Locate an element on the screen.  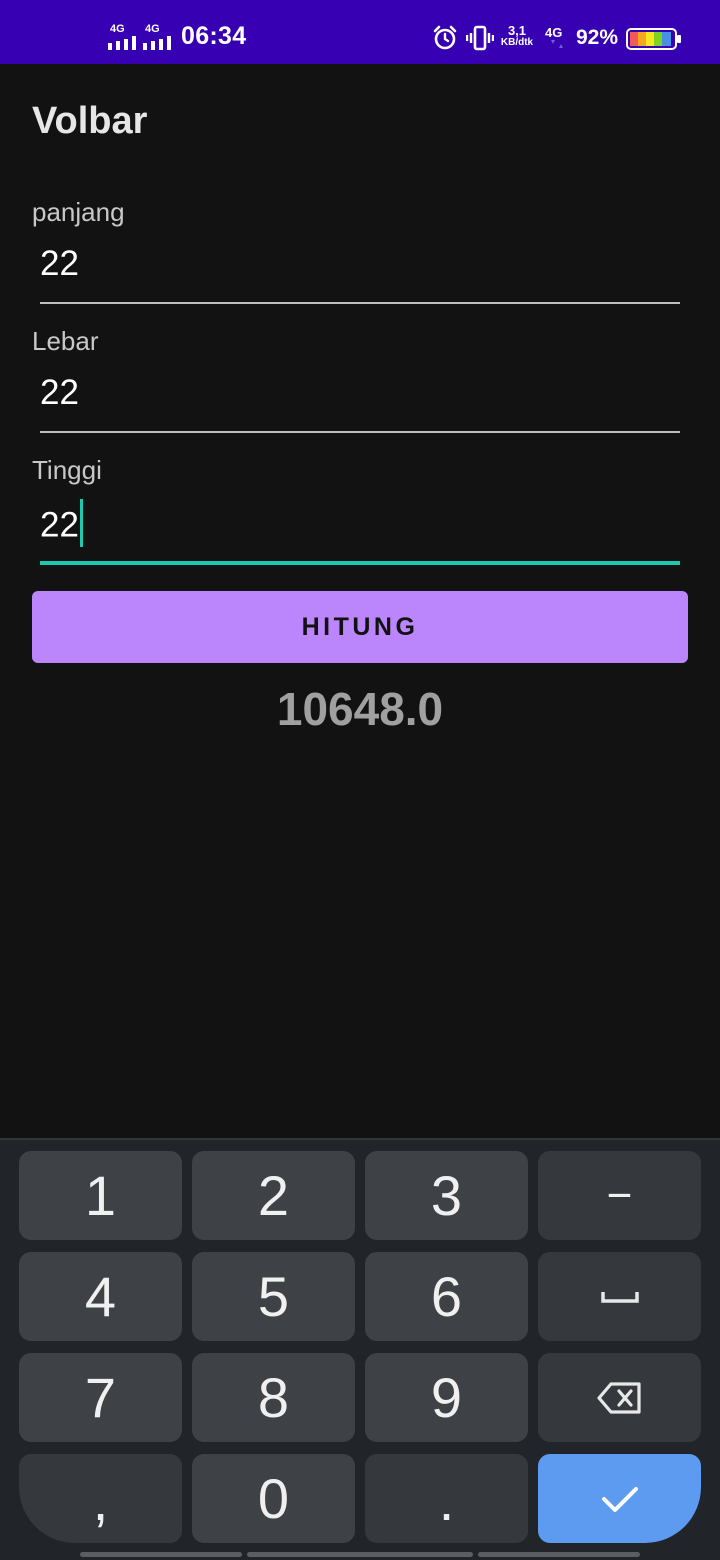
tinggi-value: 22 is located at coordinates (59, 525).